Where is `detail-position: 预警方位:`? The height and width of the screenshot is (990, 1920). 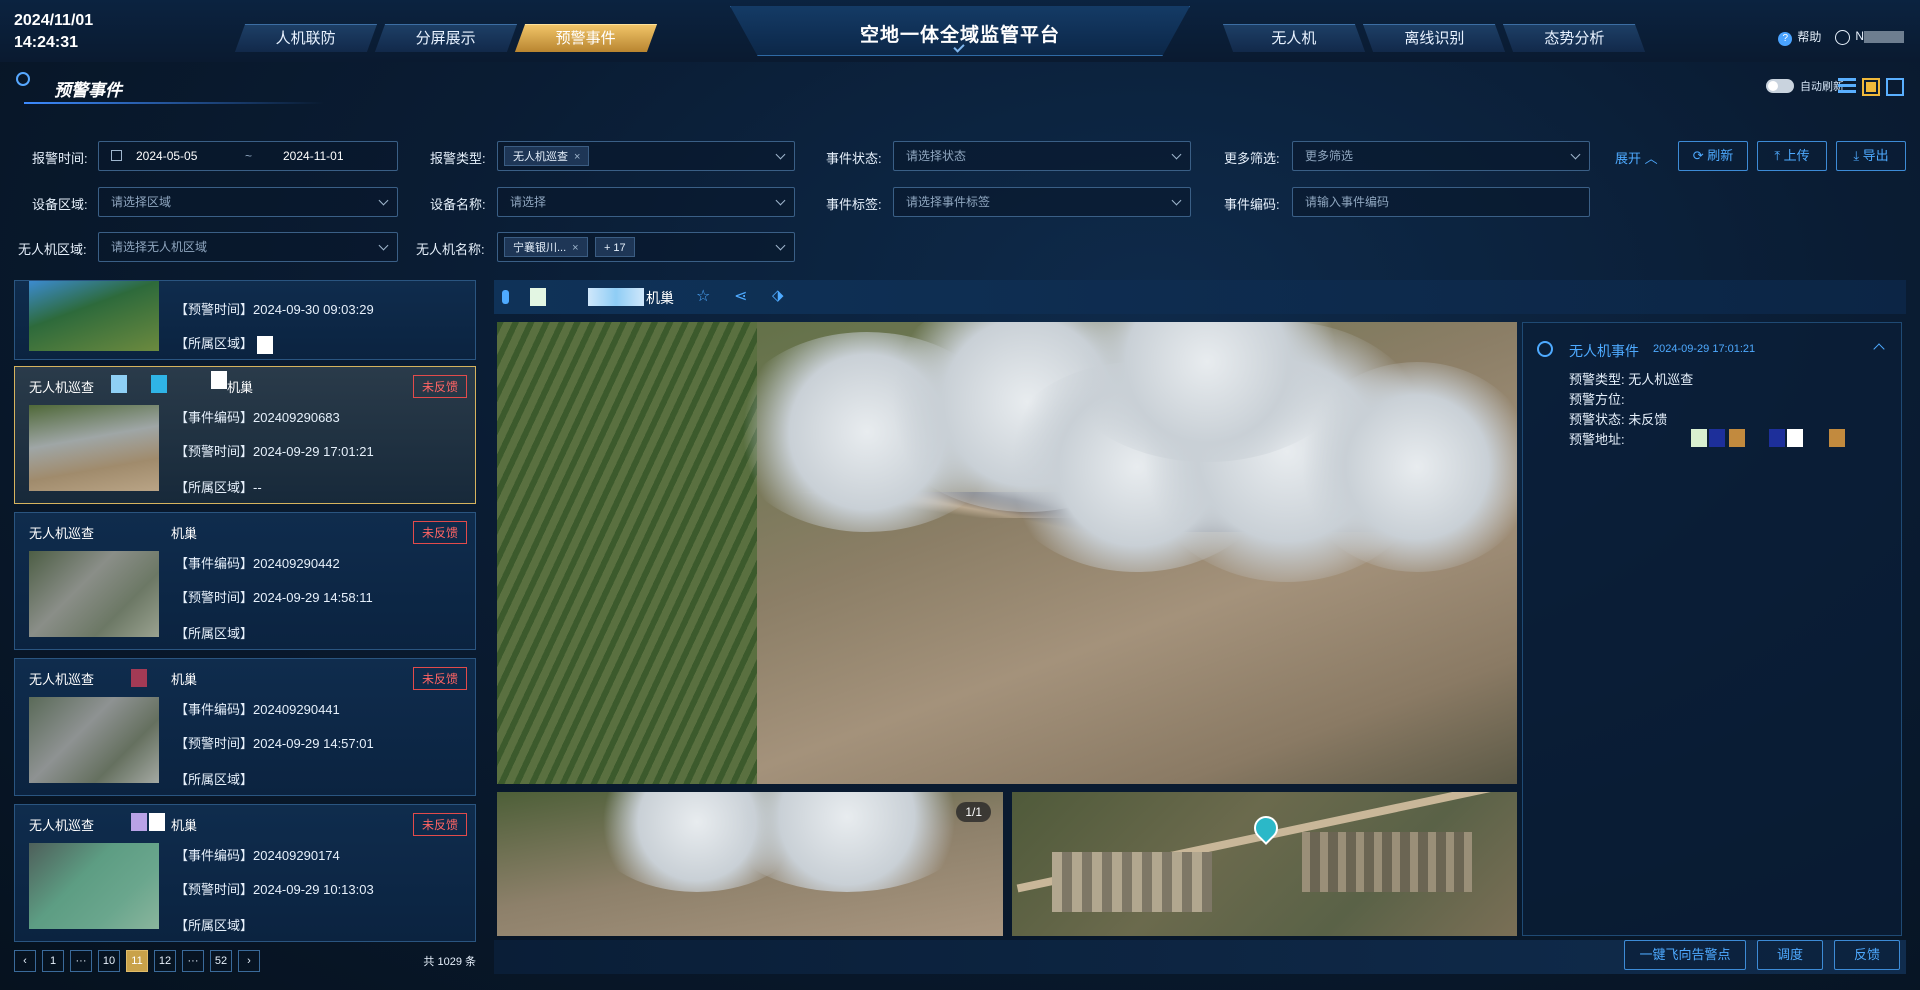 detail-position: 预警方位: is located at coordinates (1597, 399).